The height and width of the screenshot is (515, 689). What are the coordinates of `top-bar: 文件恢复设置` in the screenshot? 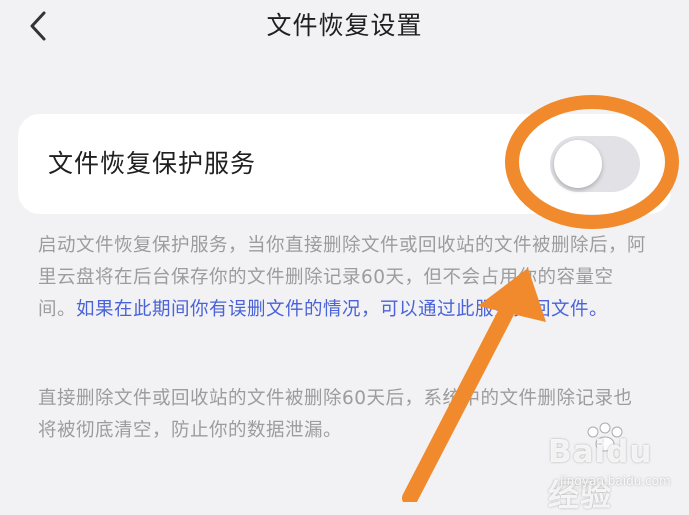 It's located at (344, 30).